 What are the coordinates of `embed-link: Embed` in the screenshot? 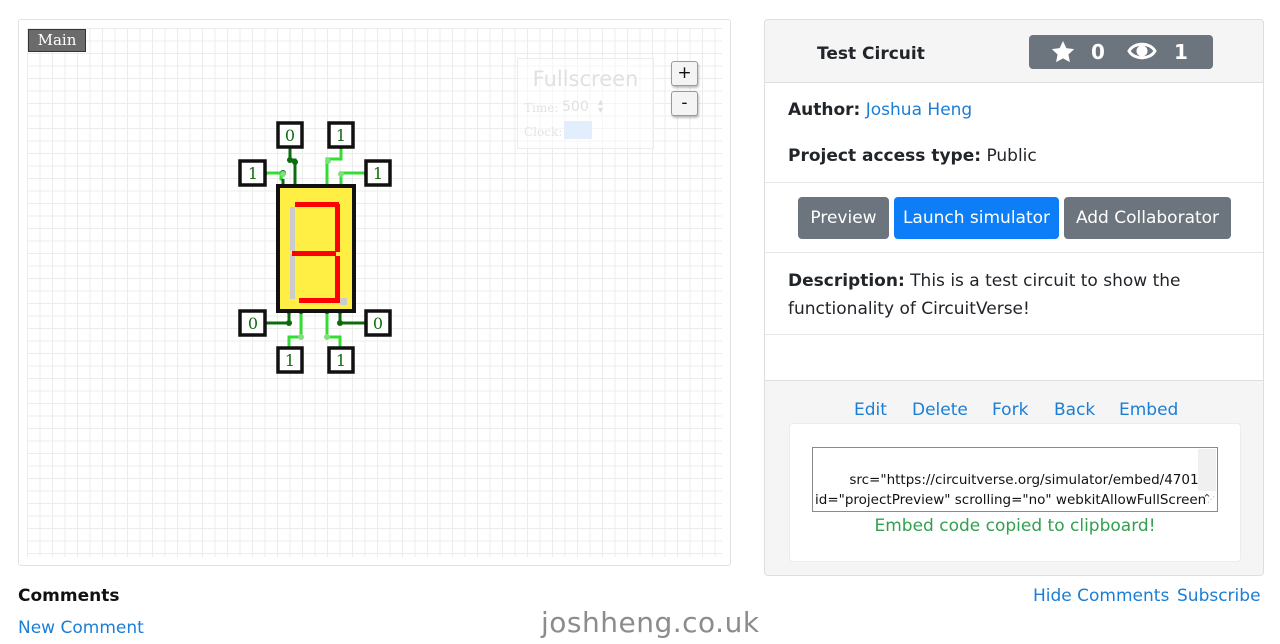 It's located at (1148, 410).